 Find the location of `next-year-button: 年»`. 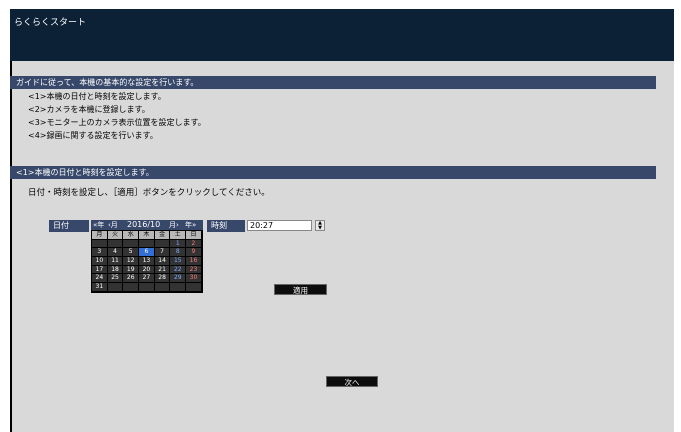

next-year-button: 年» is located at coordinates (190, 225).